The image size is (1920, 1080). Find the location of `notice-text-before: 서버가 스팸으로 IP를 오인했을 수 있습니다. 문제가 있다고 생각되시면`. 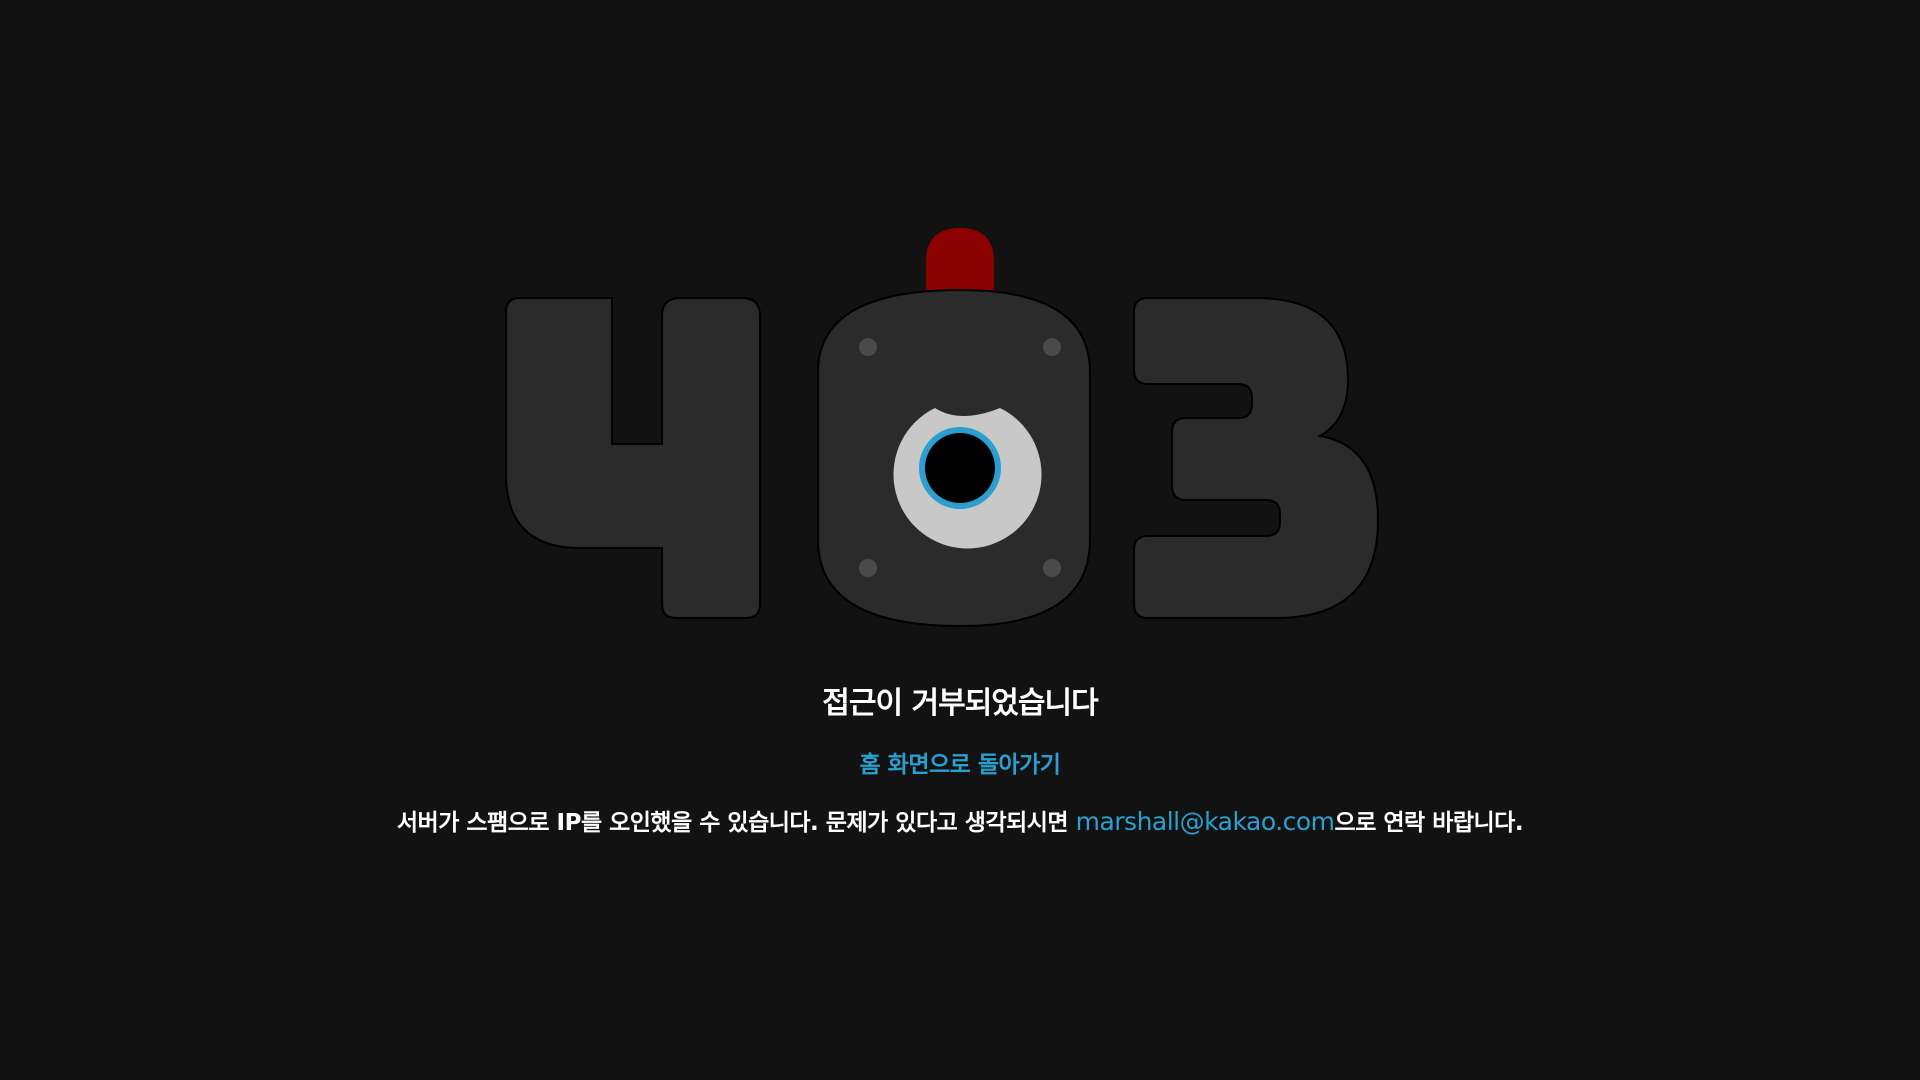

notice-text-before: 서버가 스팸으로 IP를 오인했을 수 있습니다. 문제가 있다고 생각되시면 is located at coordinates (736, 823).